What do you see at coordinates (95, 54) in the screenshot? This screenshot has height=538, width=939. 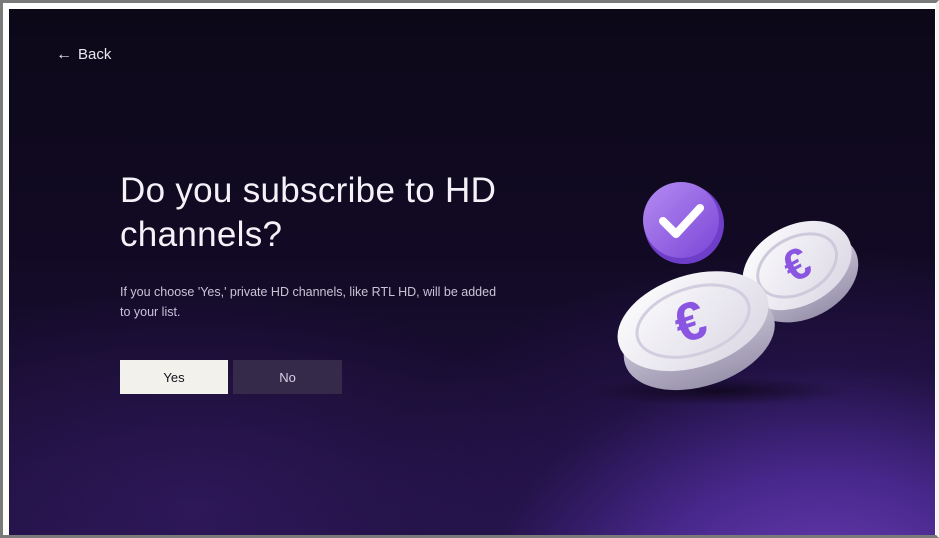 I see `back-label: Back` at bounding box center [95, 54].